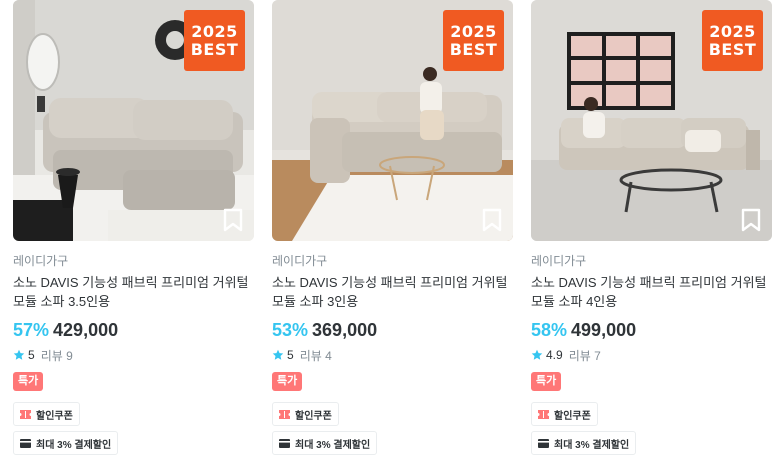 This screenshot has width=774, height=461. What do you see at coordinates (345, 330) in the screenshot?
I see `price: 369,000` at bounding box center [345, 330].